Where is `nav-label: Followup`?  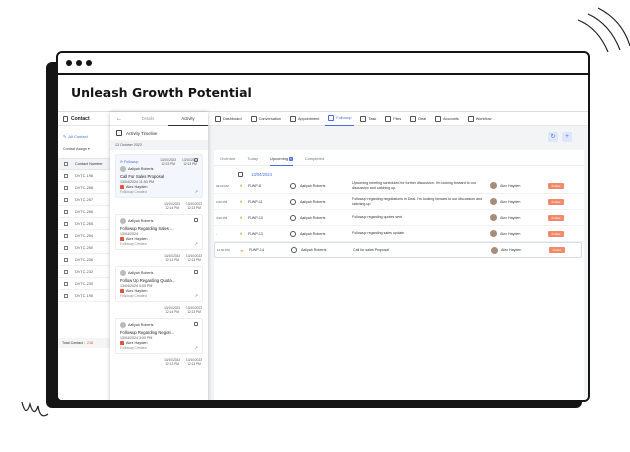
nav-label: Followup is located at coordinates (344, 118).